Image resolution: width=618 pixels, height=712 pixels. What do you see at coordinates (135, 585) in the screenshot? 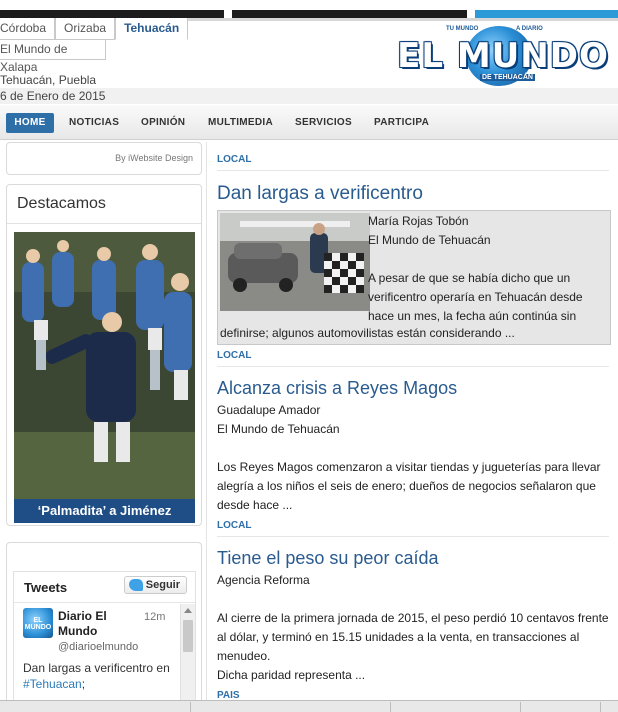
I see `twitter-bird-icon` at bounding box center [135, 585].